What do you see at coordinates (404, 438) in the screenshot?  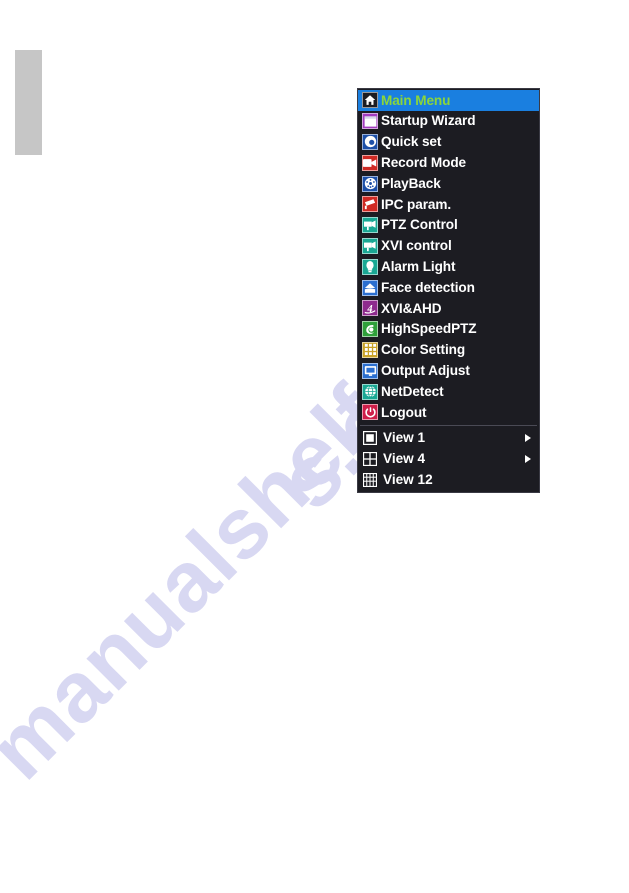 I see `view-item-label: View 1` at bounding box center [404, 438].